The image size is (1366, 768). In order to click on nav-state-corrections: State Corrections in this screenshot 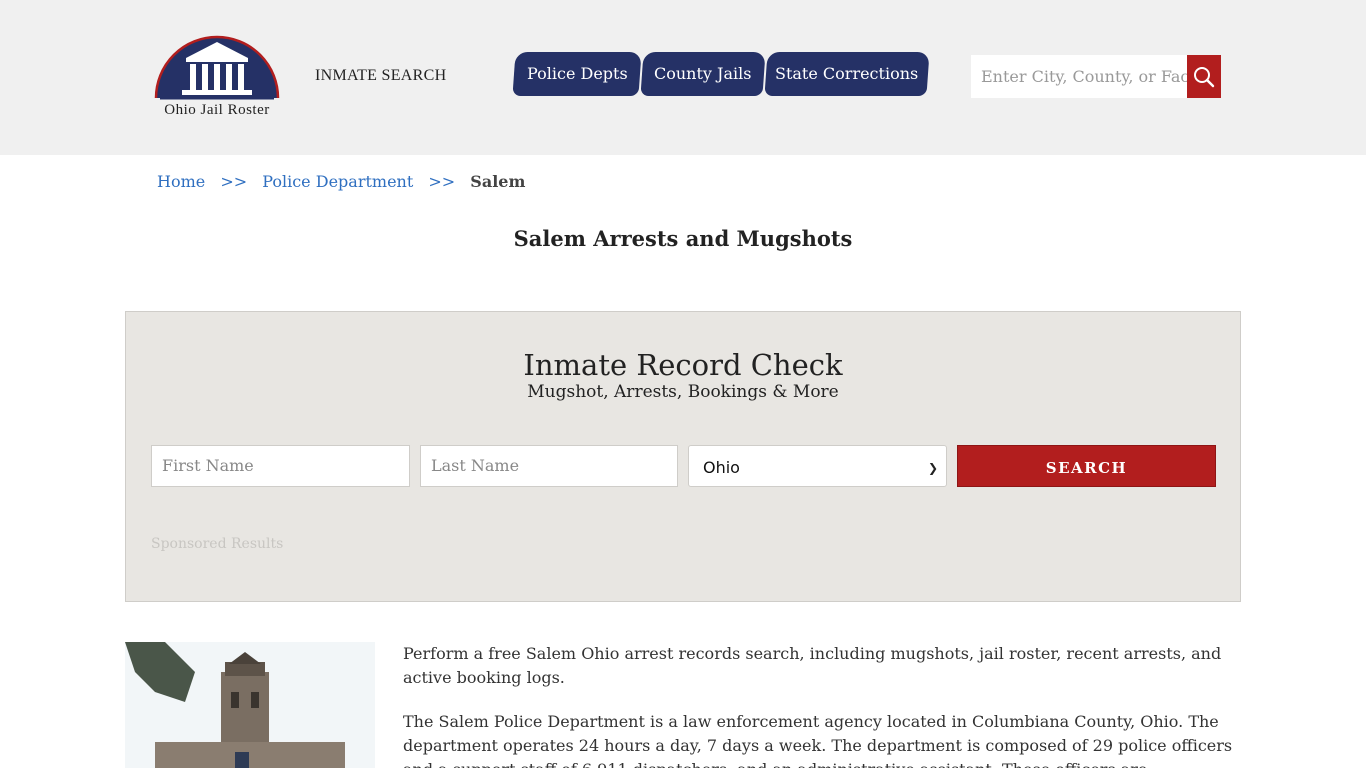, I will do `click(847, 74)`.